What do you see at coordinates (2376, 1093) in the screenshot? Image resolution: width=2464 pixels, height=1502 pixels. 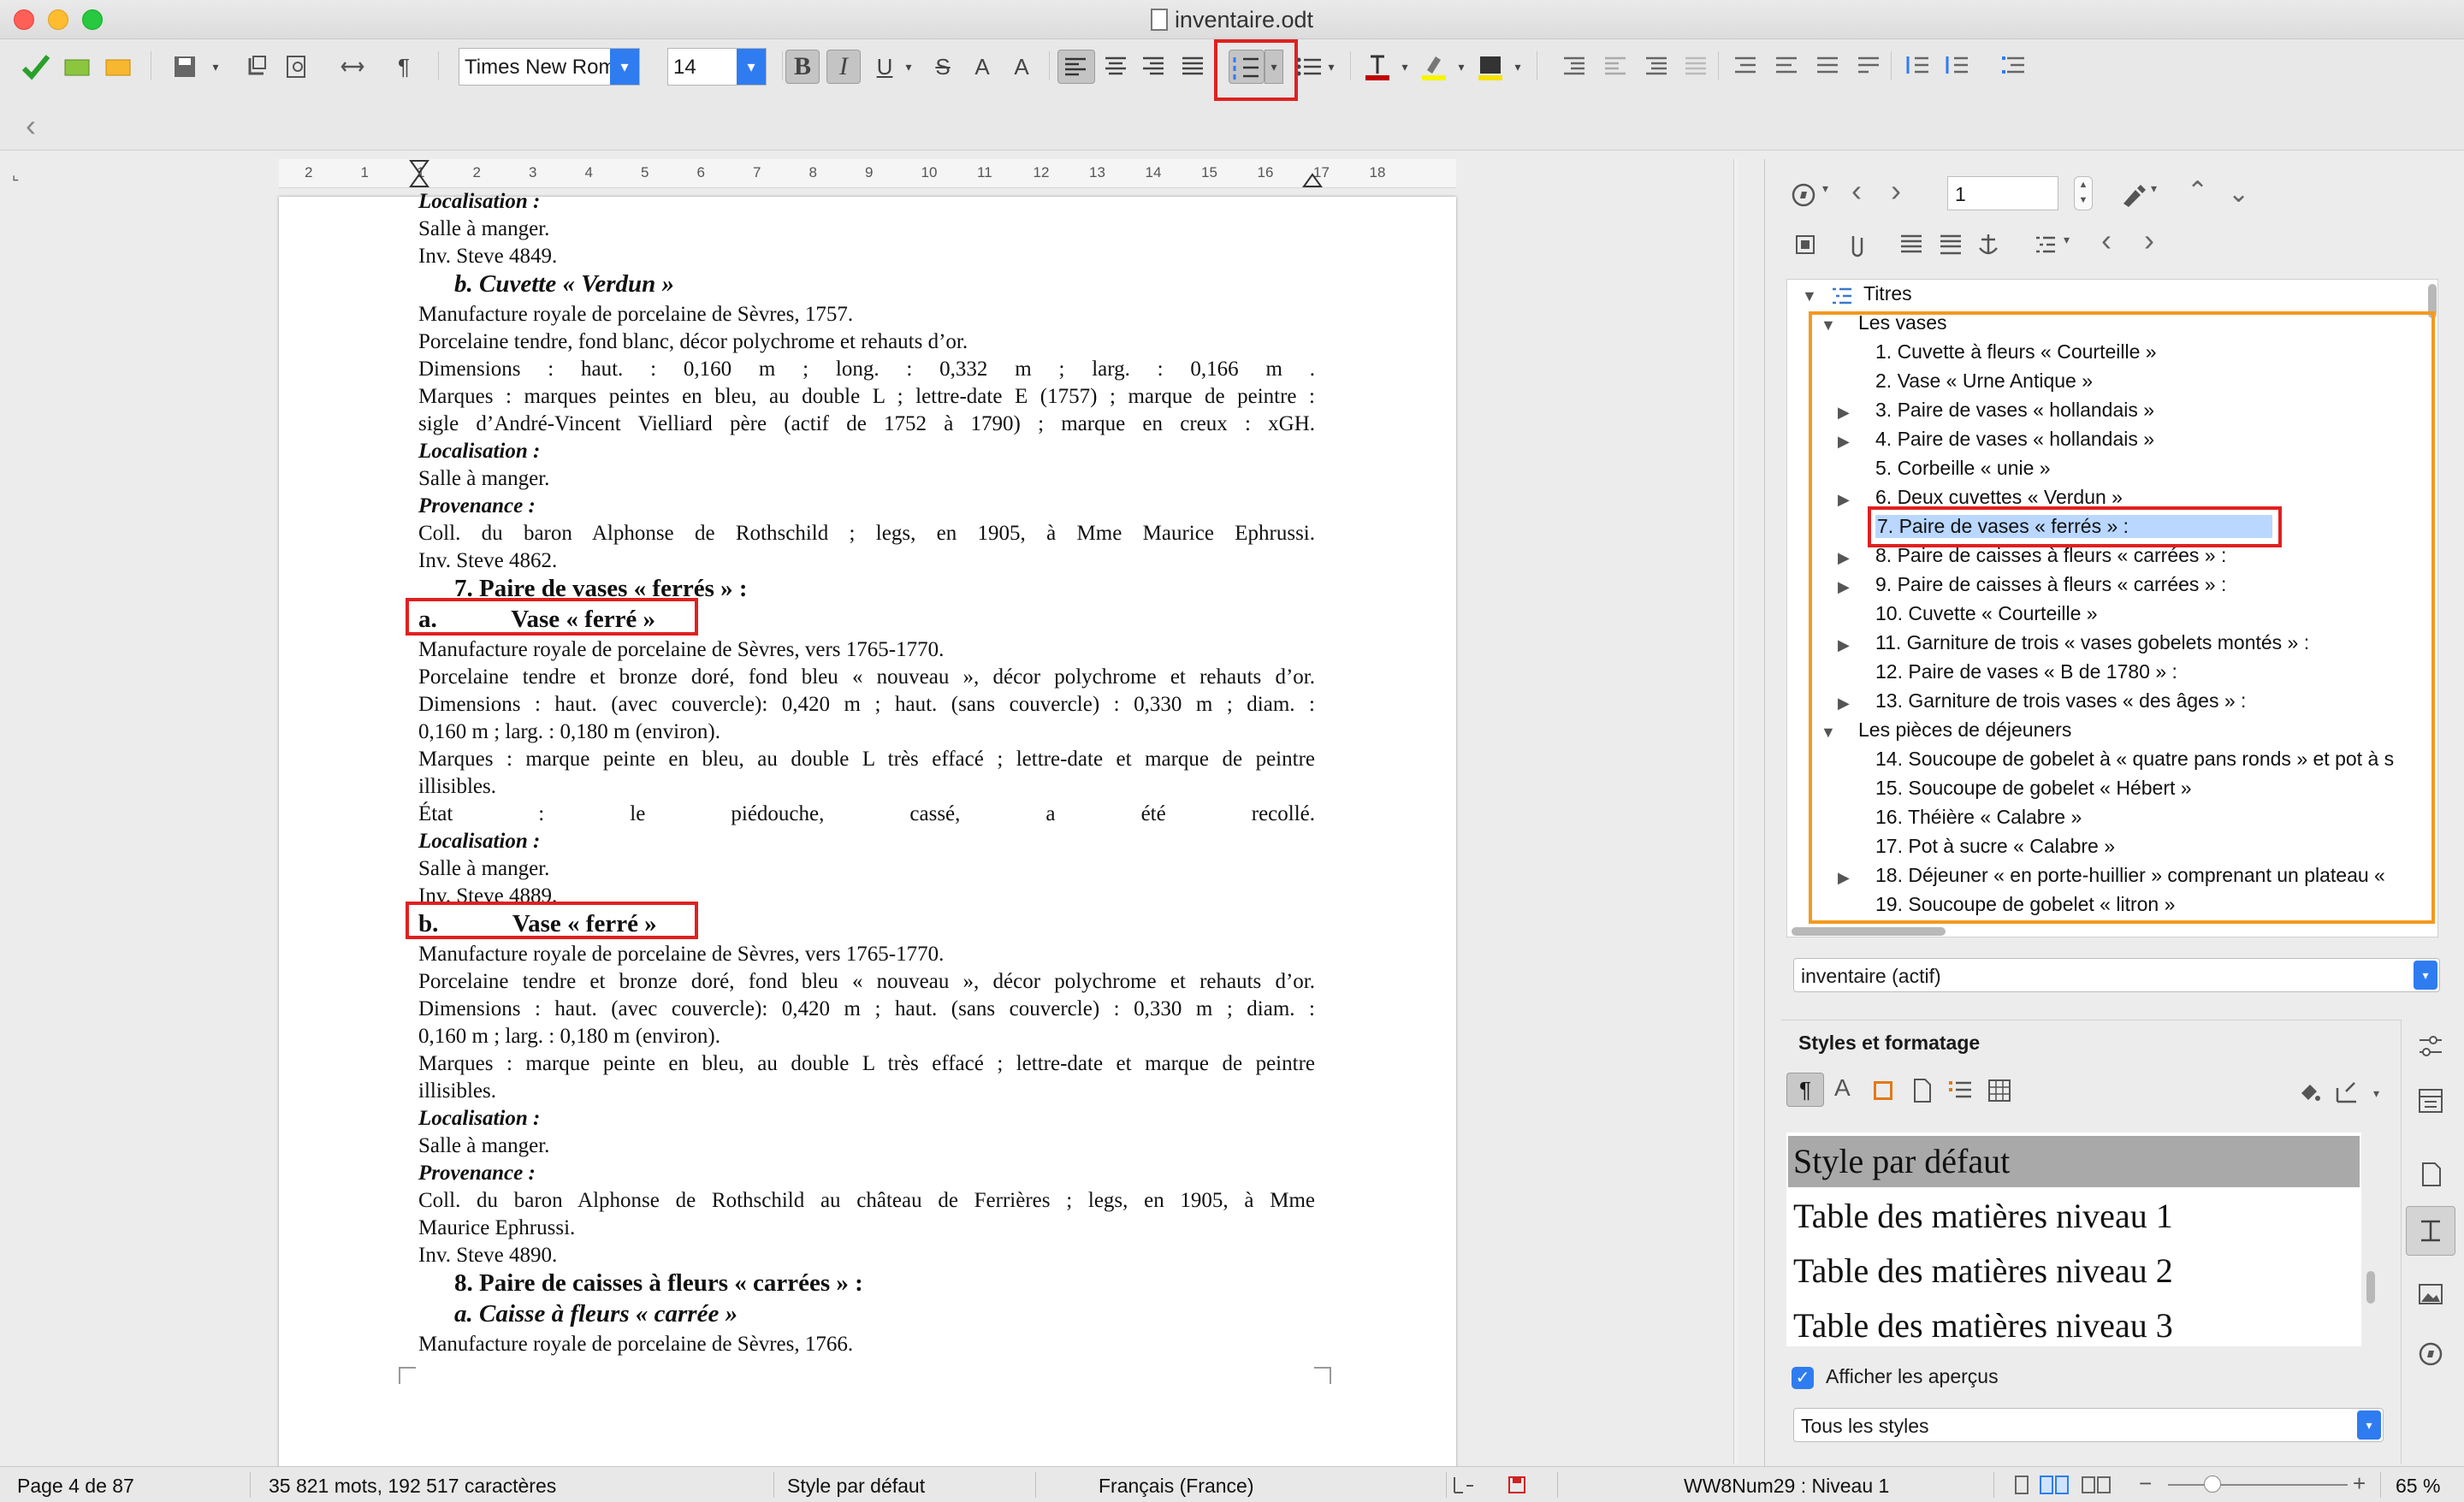 I see `style-actions-dropdown-icon: ▾` at bounding box center [2376, 1093].